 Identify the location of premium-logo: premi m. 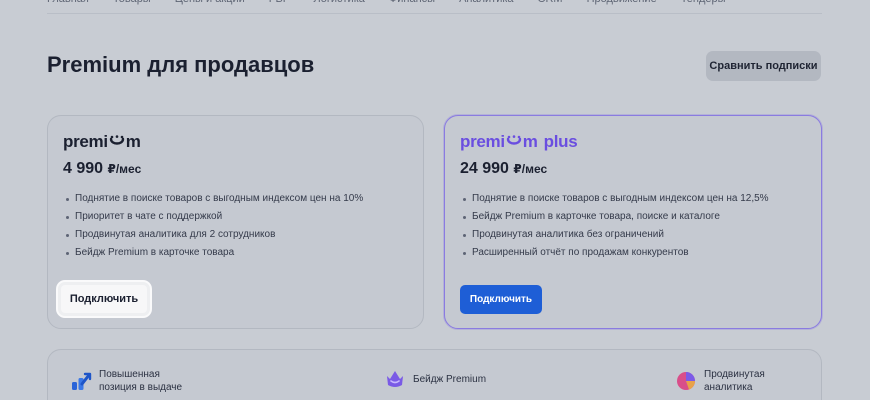
(102, 141).